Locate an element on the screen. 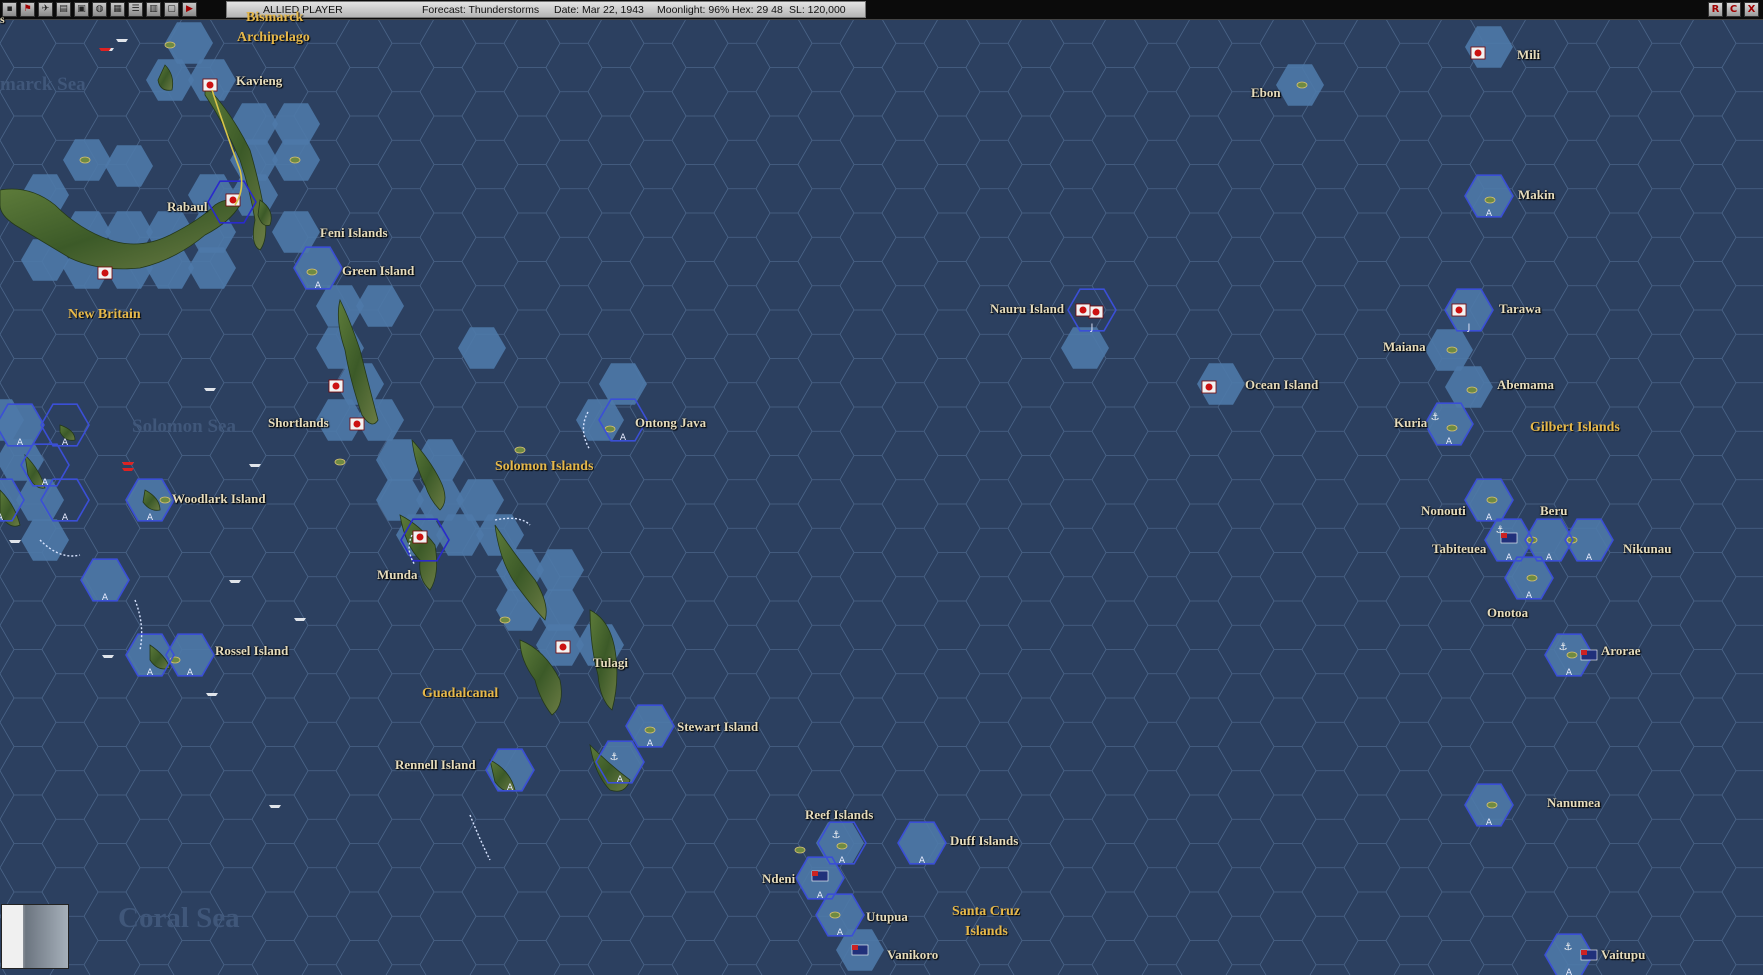 The image size is (1763, 975). report-icon: ▦ is located at coordinates (117, 9).